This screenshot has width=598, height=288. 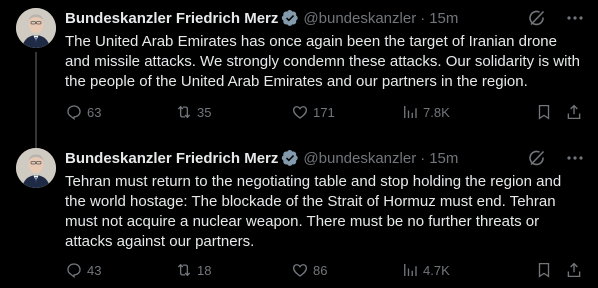 What do you see at coordinates (94, 112) in the screenshot?
I see `reply-count: 63` at bounding box center [94, 112].